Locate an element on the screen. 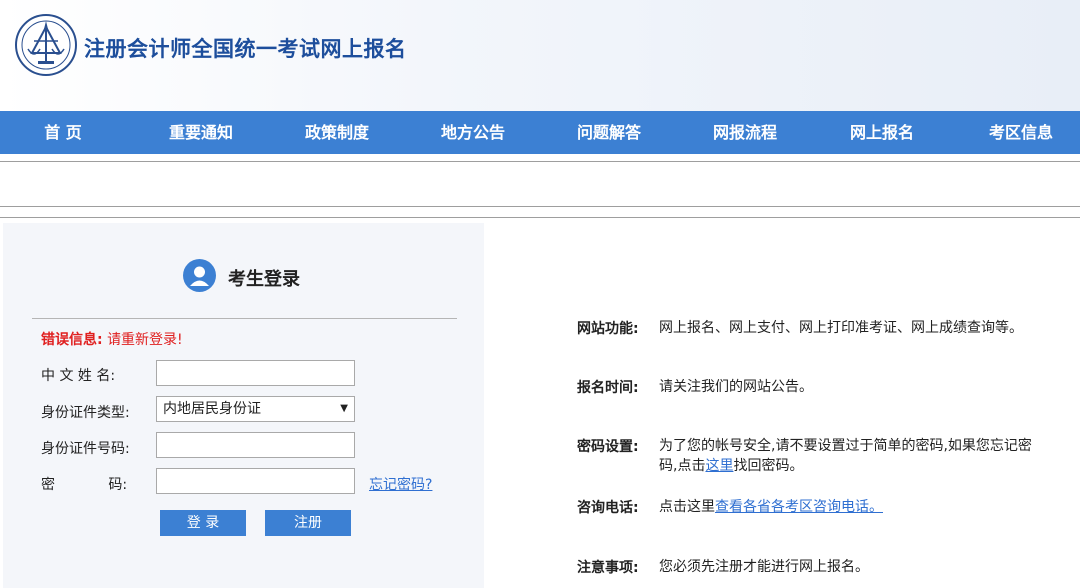 Image resolution: width=1080 pixels, height=588 pixels. main-nav: 首 页 重要通知 政策制度 地方公告 问题解答 网报流程 网上报名 考区信息 is located at coordinates (540, 132).